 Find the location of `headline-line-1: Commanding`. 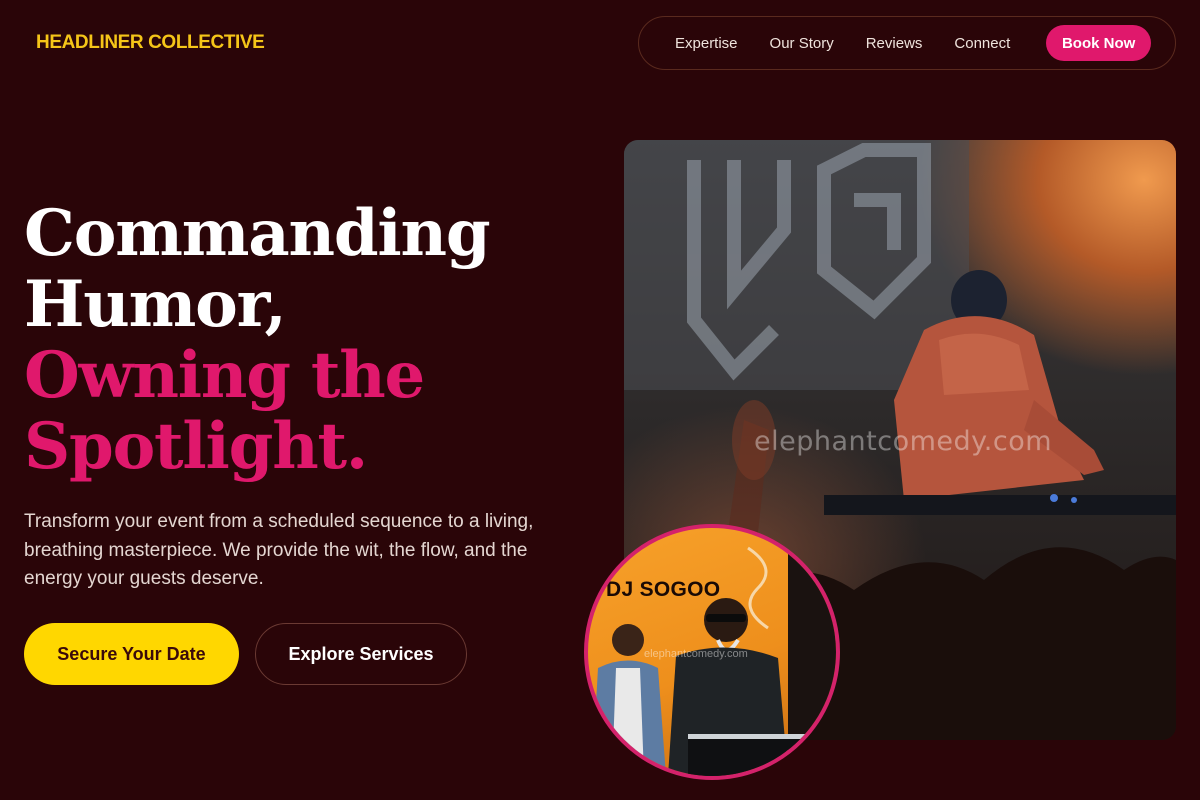

headline-line-1: Commanding is located at coordinates (257, 233).